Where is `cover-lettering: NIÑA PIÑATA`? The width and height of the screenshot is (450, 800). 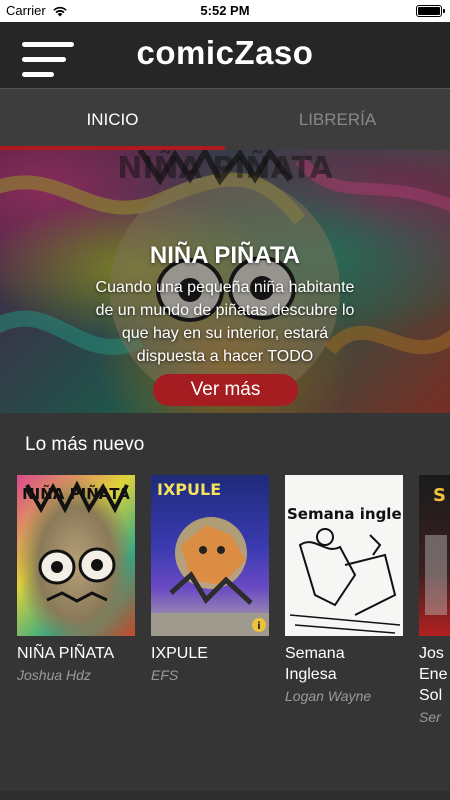
cover-lettering: NIÑA PIÑATA is located at coordinates (76, 493).